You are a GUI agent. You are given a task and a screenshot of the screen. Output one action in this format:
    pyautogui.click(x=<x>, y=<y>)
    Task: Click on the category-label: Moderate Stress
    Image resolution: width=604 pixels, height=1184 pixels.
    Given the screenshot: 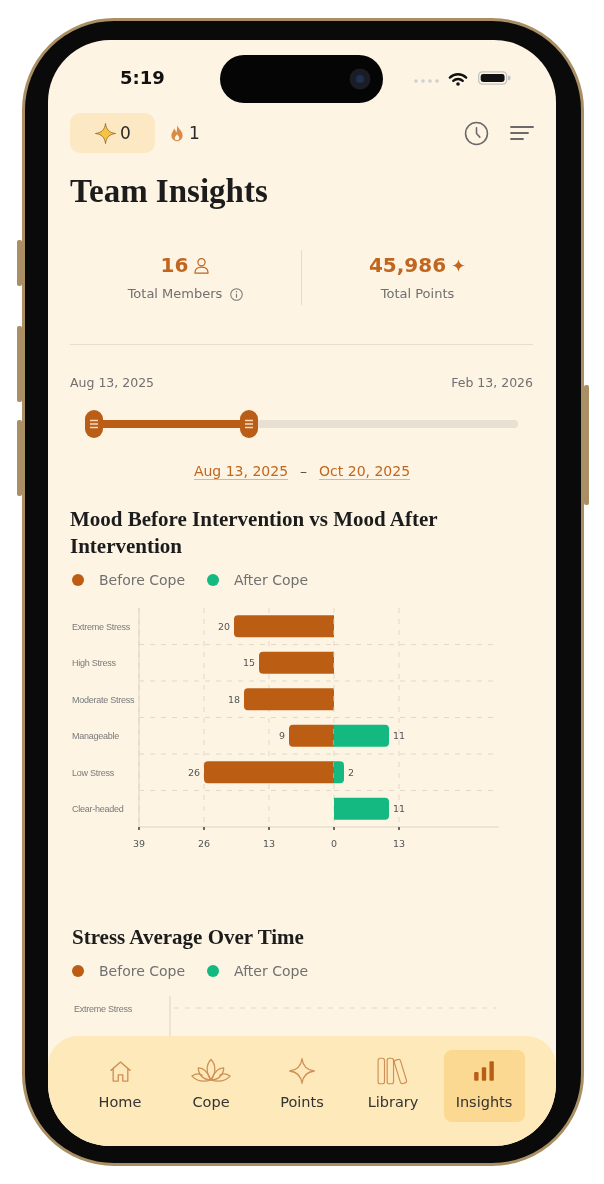 What is the action you would take?
    pyautogui.click(x=103, y=699)
    